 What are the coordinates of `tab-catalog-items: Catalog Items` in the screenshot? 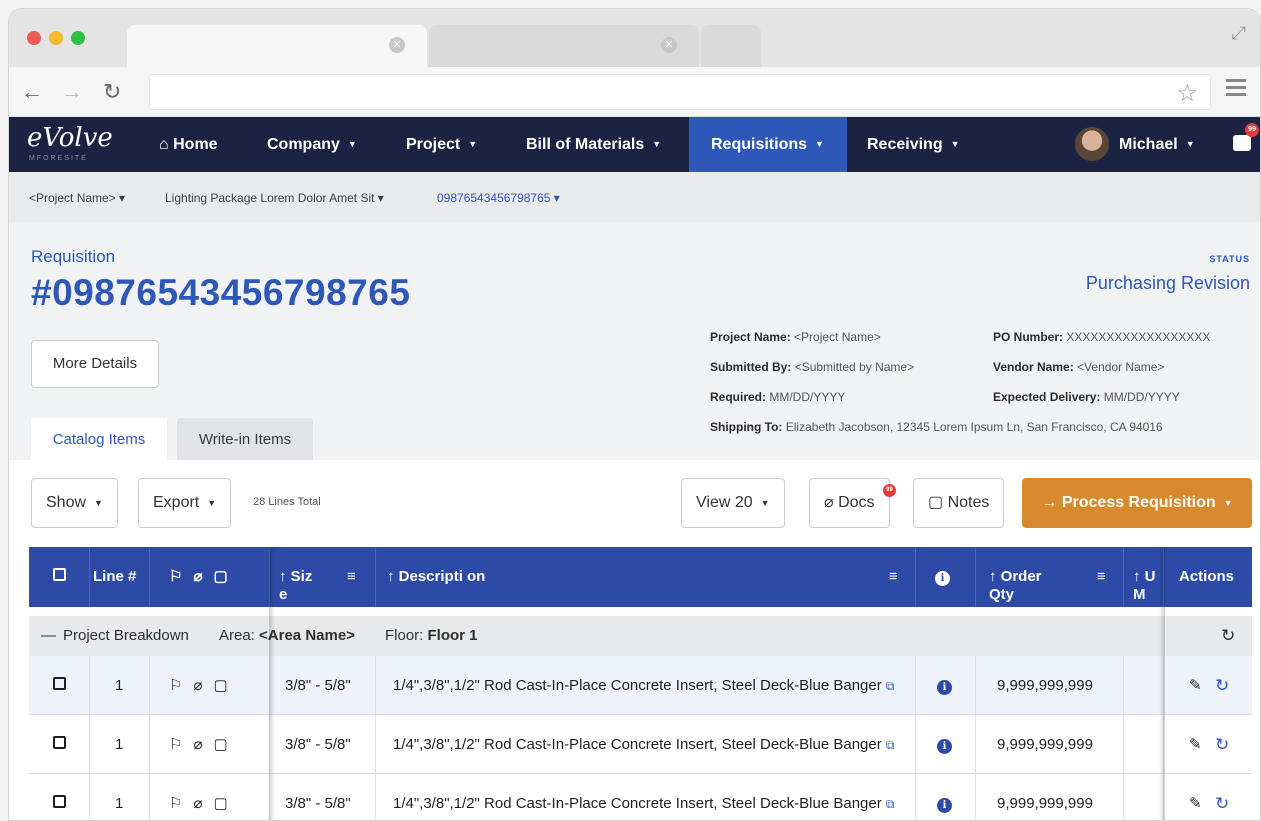 It's located at (99, 439).